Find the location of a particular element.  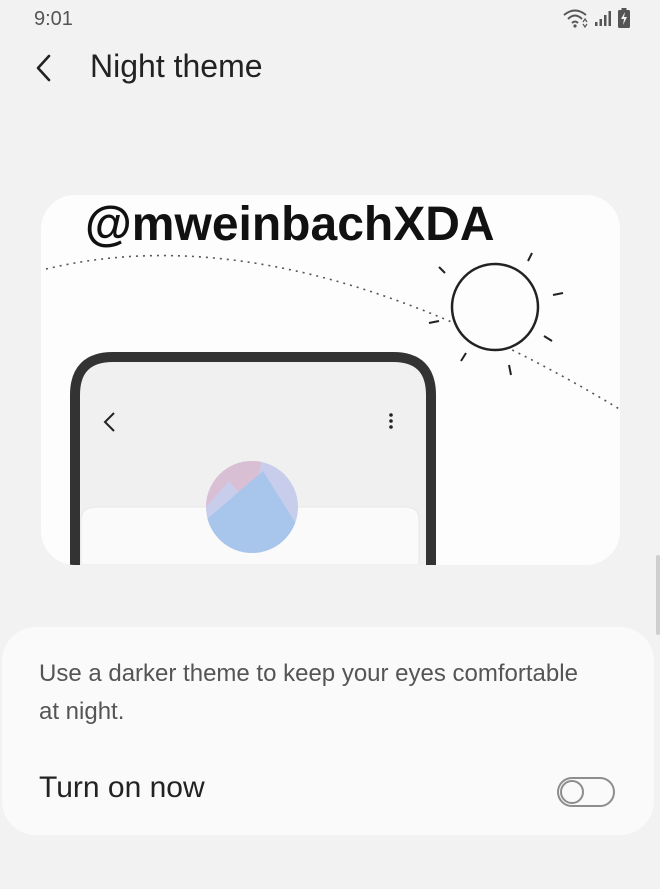

more-options-icon is located at coordinates (391, 421).